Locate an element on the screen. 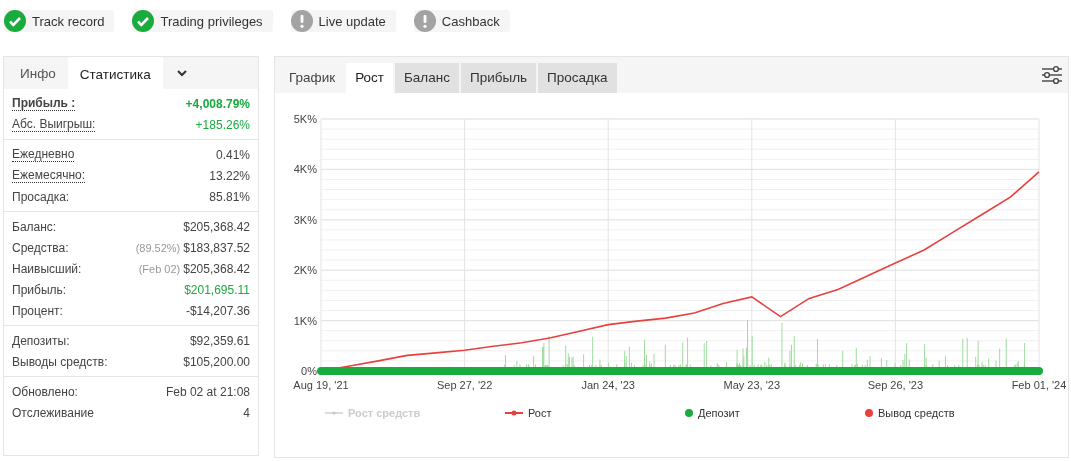  x-axis-label: Sep 27, '22 is located at coordinates (464, 385).